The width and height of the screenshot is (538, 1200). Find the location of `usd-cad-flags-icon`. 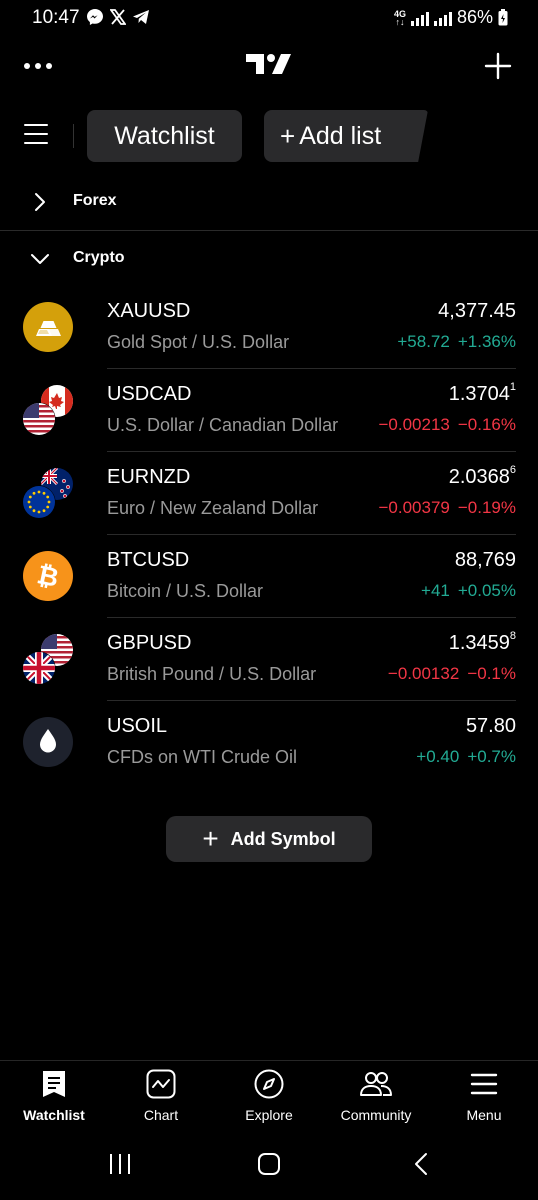

usd-cad-flags-icon is located at coordinates (47, 410).